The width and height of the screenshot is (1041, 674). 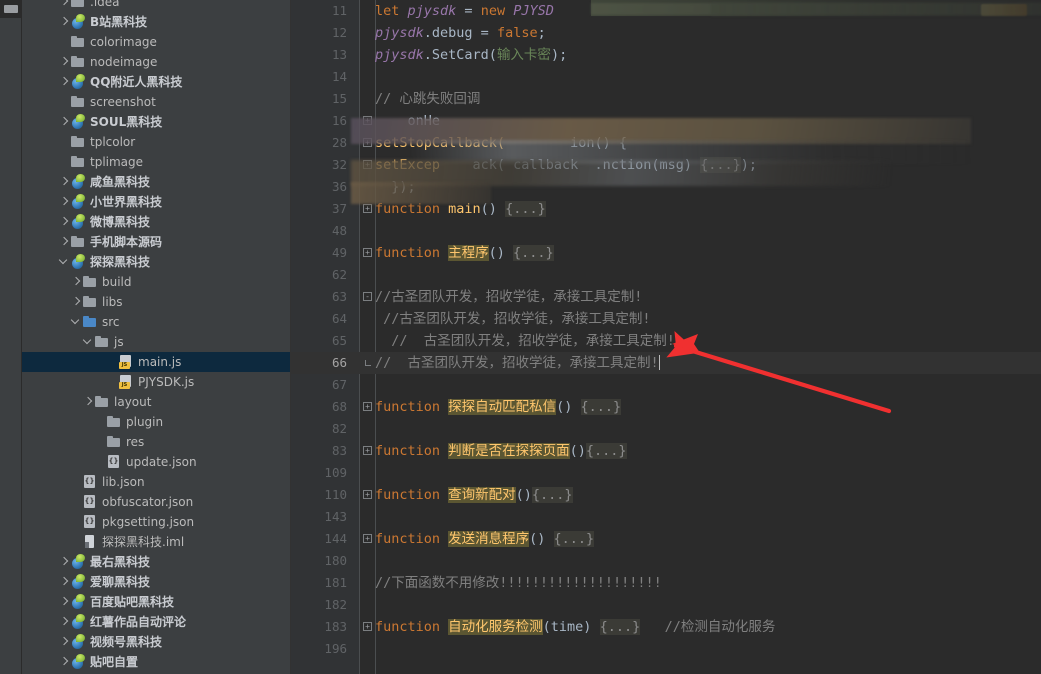 What do you see at coordinates (156, 602) in the screenshot?
I see `tree-item-百度贴吧黑科技: 百度贴吧黑科技` at bounding box center [156, 602].